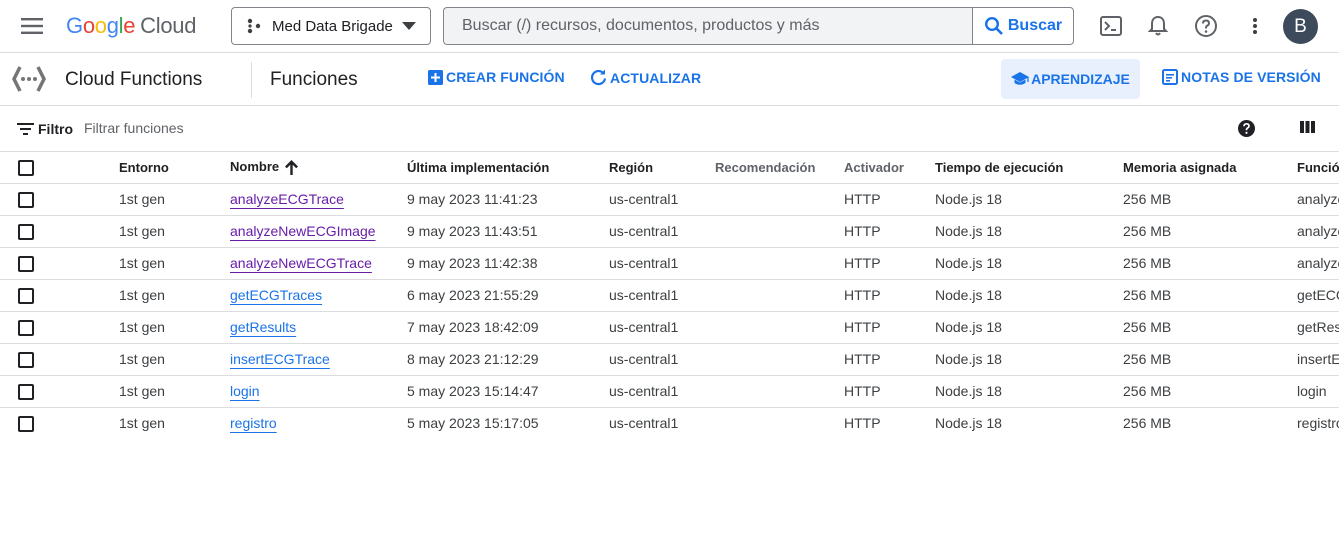 Image resolution: width=1339 pixels, height=547 pixels. I want to click on function-name-link: getECGTraces, so click(276, 295).